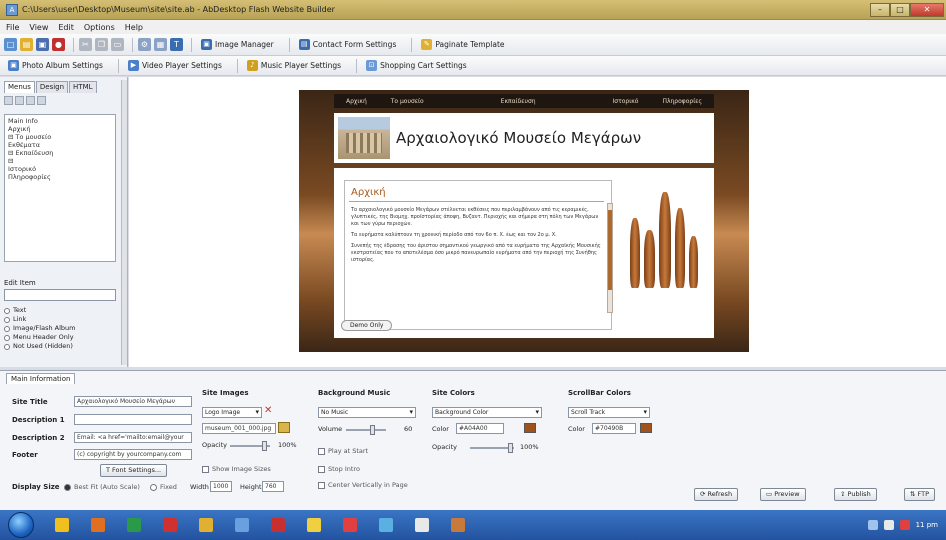 Image resolution: width=946 pixels, height=540 pixels. What do you see at coordinates (343, 451) in the screenshot?
I see `play-at-start-checkbox: Play at Start` at bounding box center [343, 451].